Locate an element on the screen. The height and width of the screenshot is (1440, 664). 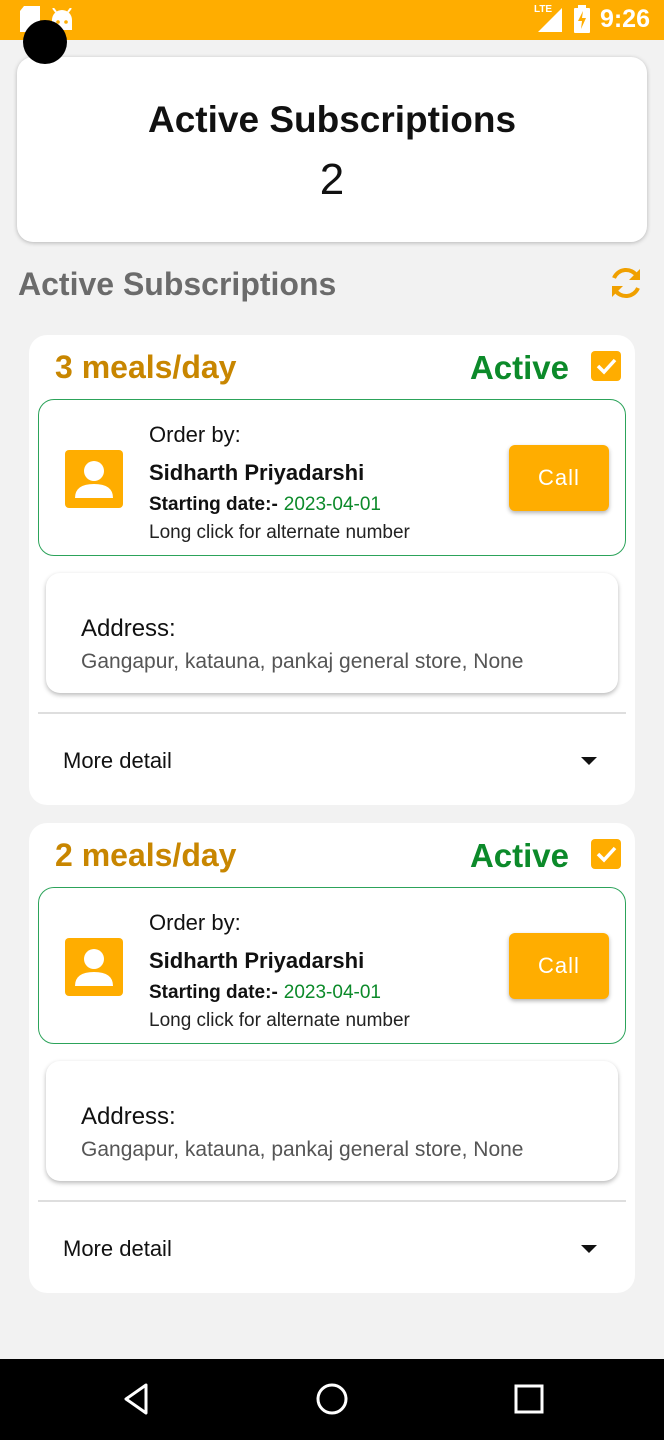
recents-icon is located at coordinates (529, 1399).